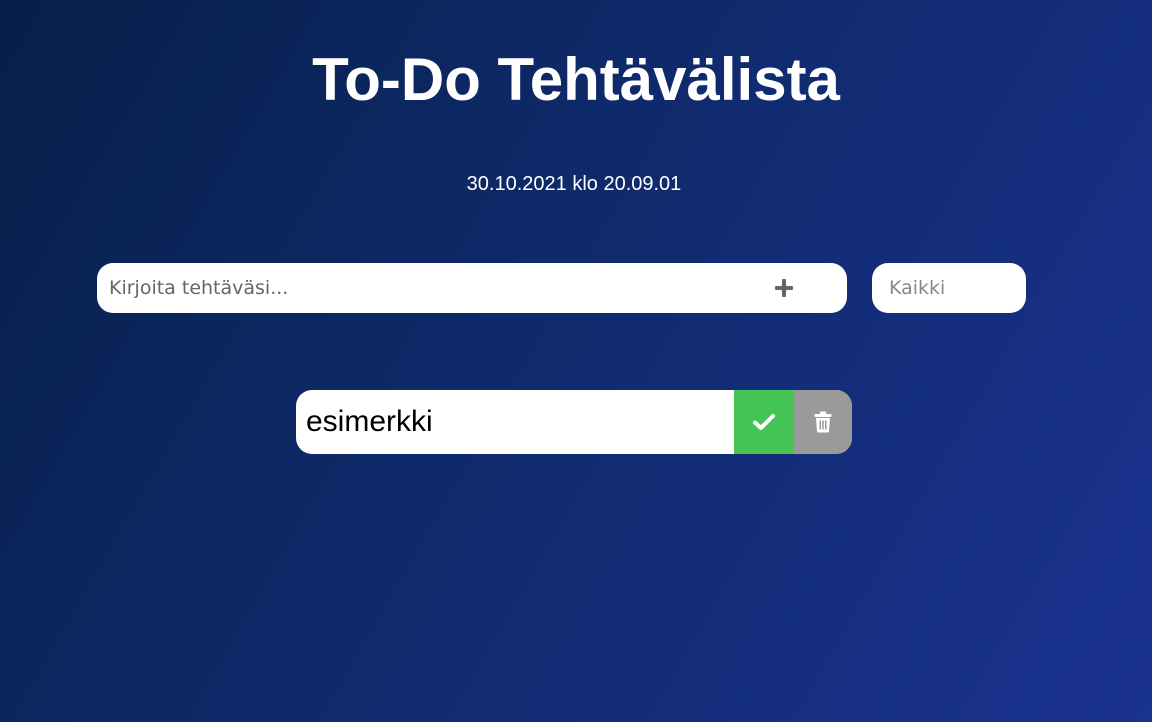 The width and height of the screenshot is (1152, 722). I want to click on todo-form, so click(472, 288).